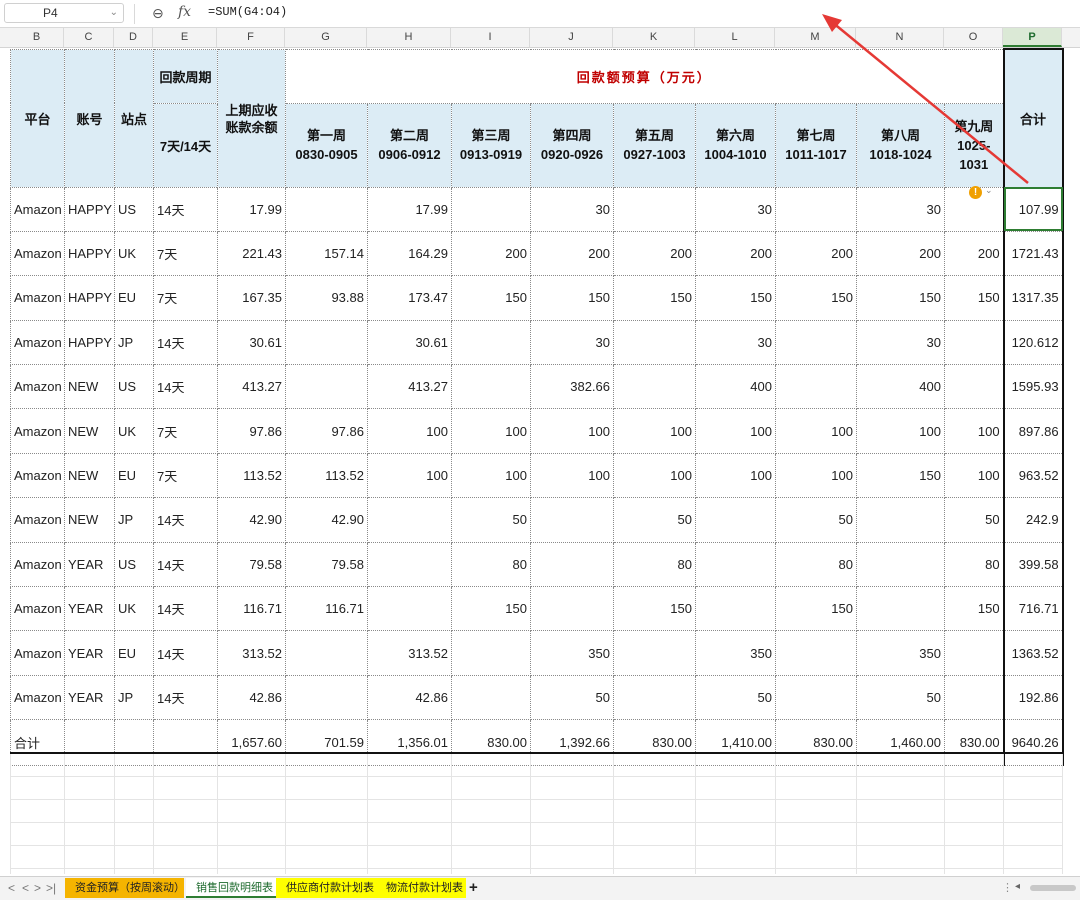 The width and height of the screenshot is (1080, 900). Describe the element at coordinates (326, 520) in the screenshot. I see `cell-week-1: 42.90` at that location.